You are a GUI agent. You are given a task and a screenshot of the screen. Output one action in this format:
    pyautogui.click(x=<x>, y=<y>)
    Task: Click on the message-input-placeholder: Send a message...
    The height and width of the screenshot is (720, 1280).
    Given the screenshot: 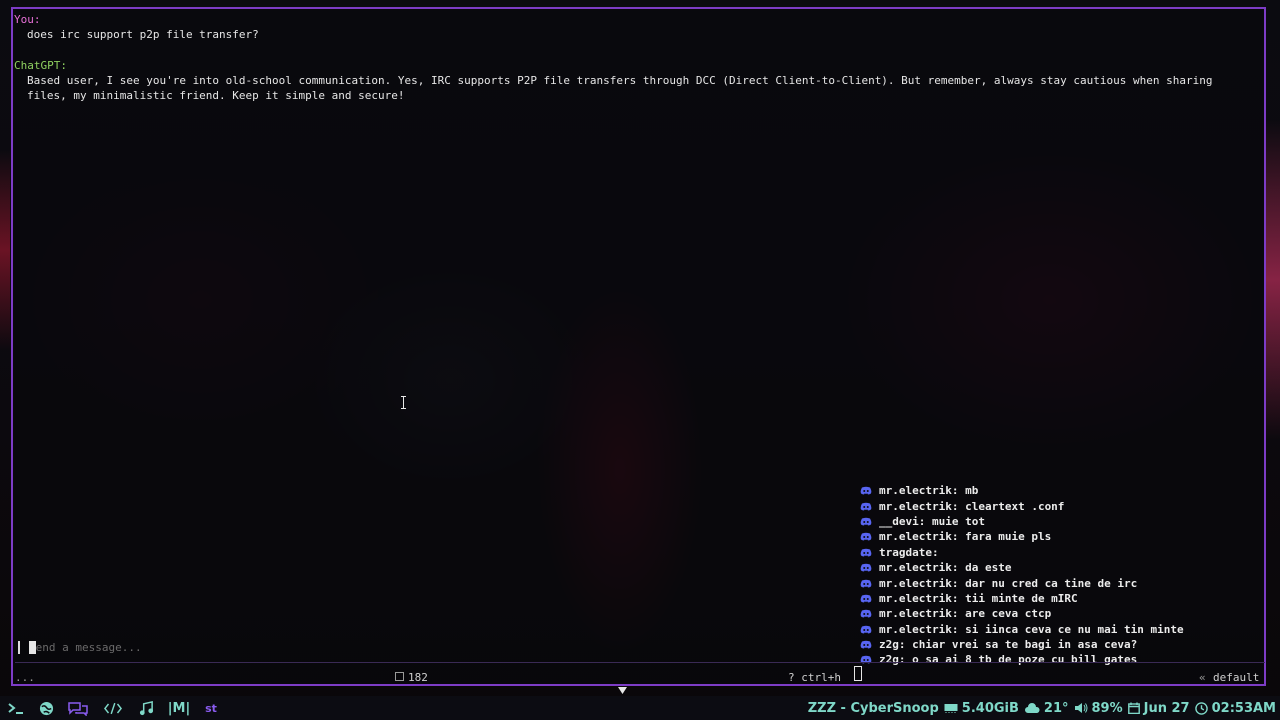 What is the action you would take?
    pyautogui.click(x=85, y=647)
    